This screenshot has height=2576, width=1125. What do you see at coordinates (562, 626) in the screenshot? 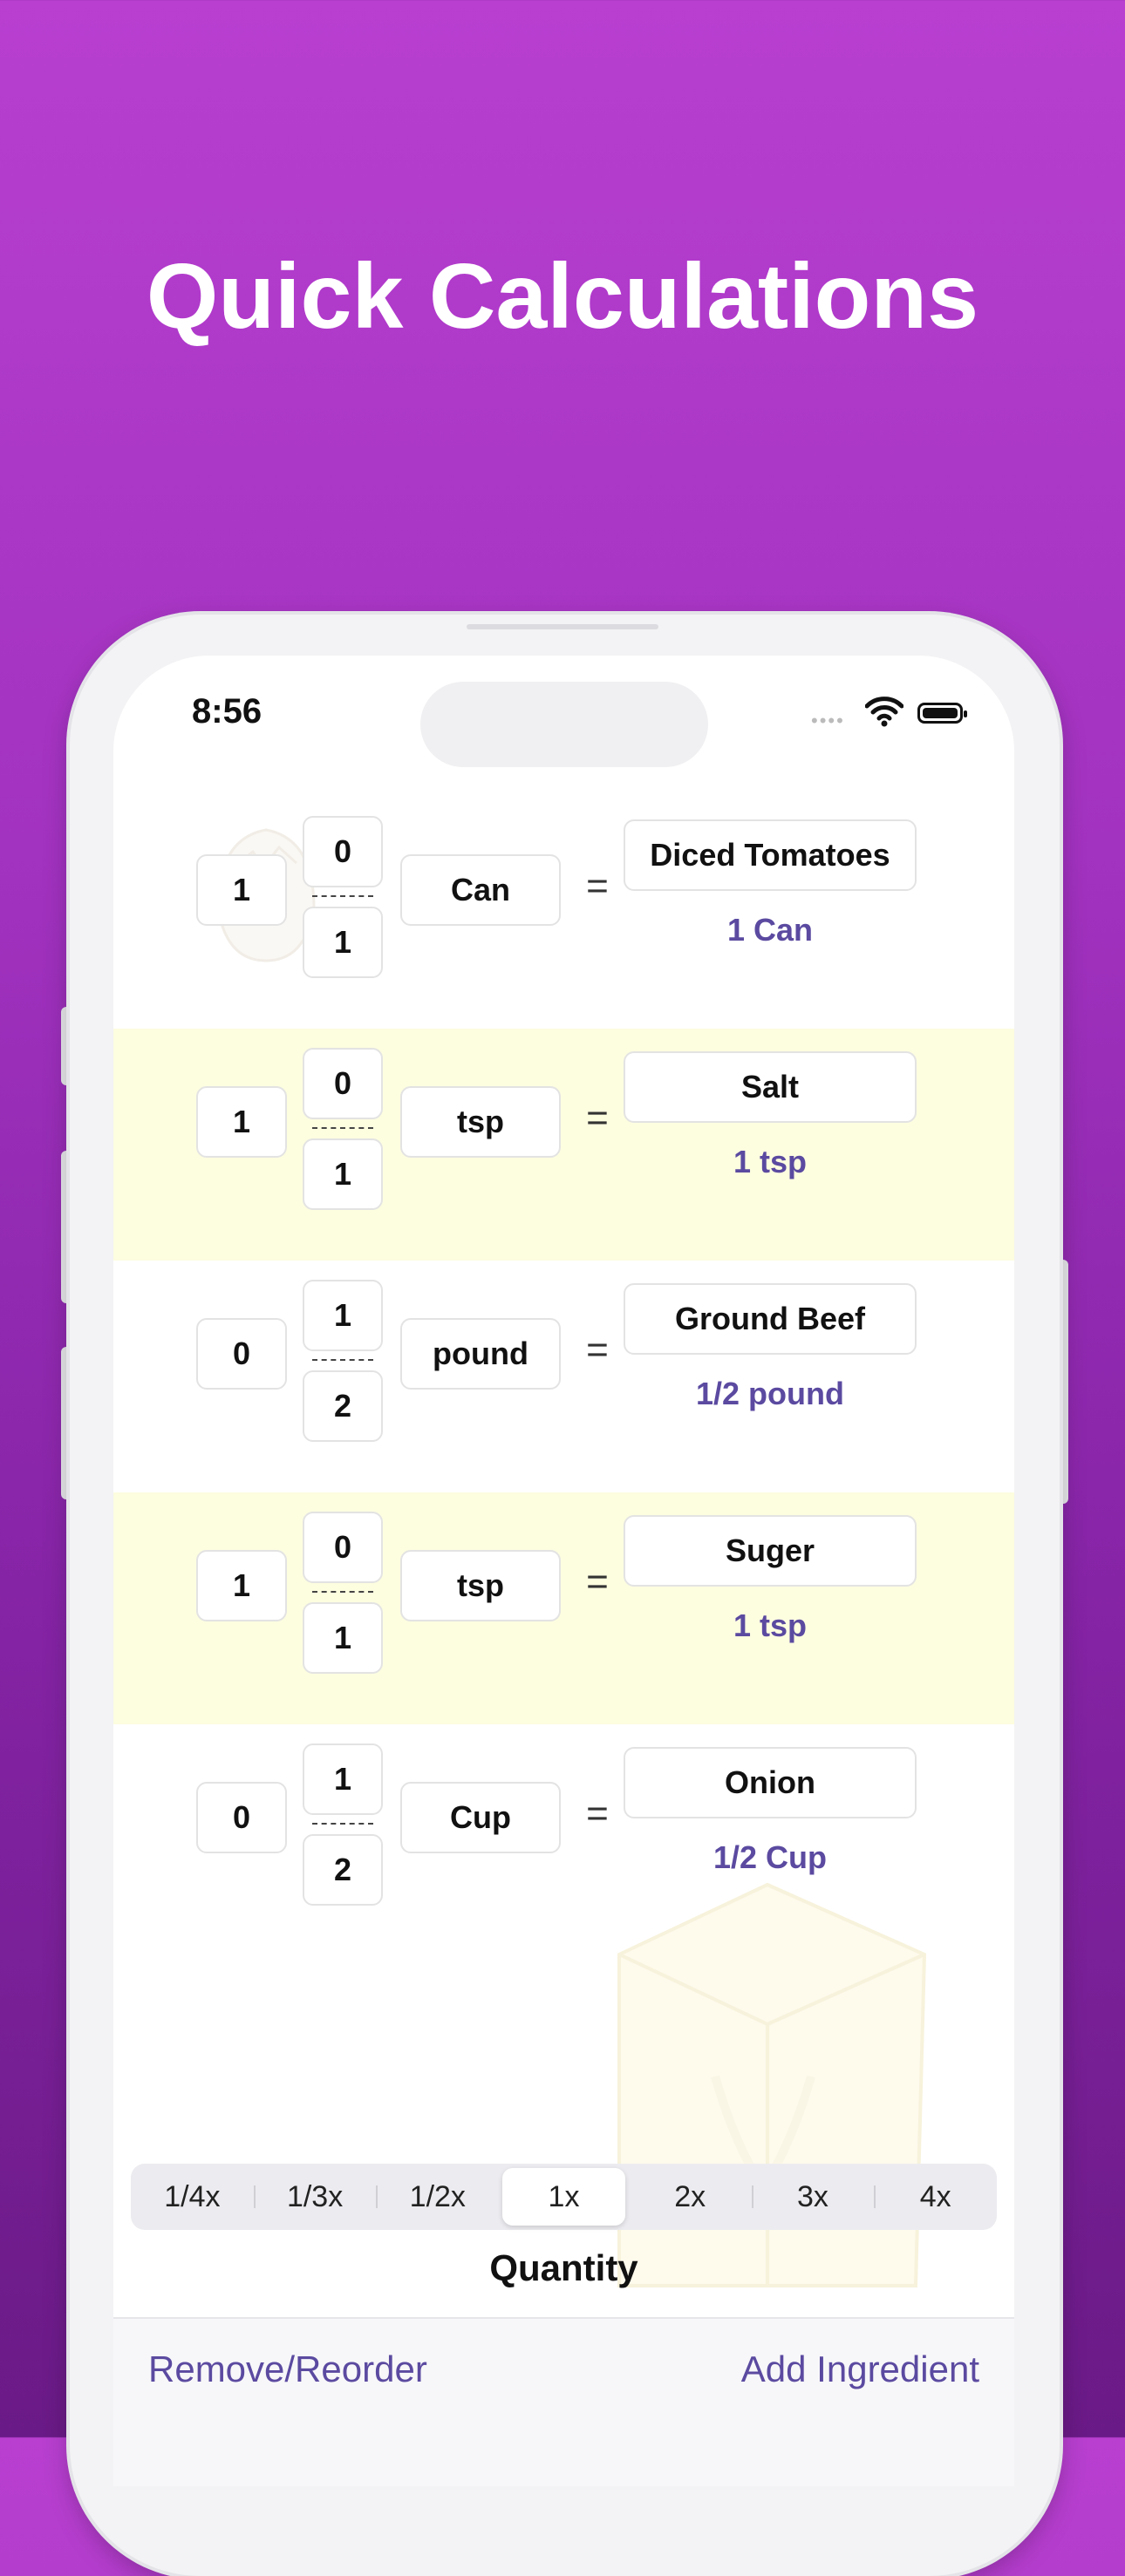
I see `speaker-grille` at bounding box center [562, 626].